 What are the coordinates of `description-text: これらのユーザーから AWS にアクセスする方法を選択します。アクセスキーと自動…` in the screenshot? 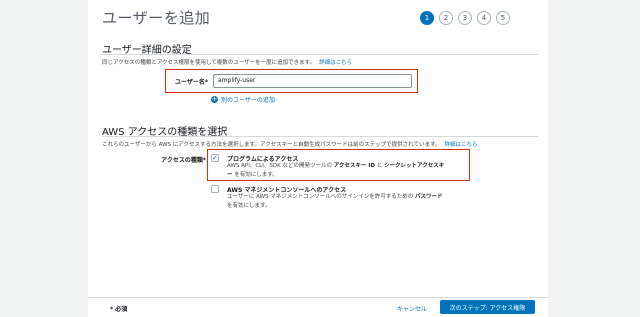 It's located at (271, 145).